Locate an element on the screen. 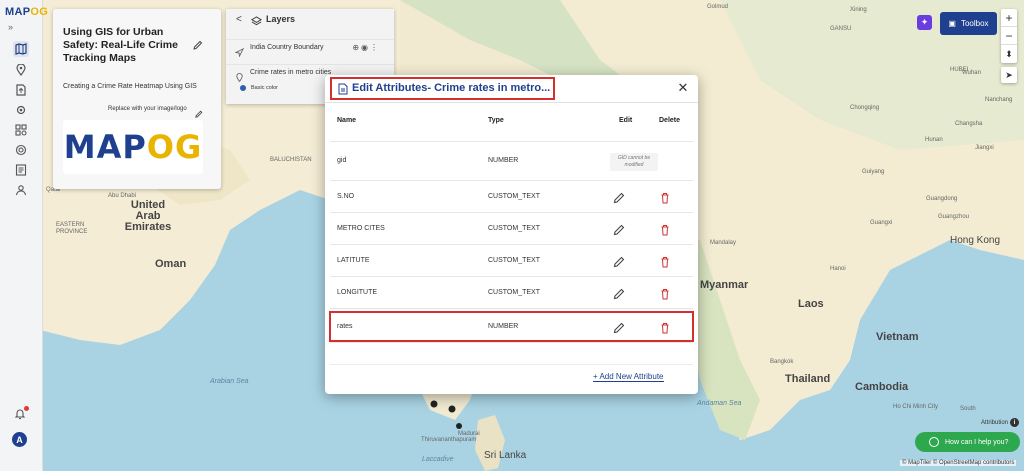 Image resolution: width=1024 pixels, height=471 pixels. attribute-row: S.NO CUSTOM_TEXT is located at coordinates (511, 197).